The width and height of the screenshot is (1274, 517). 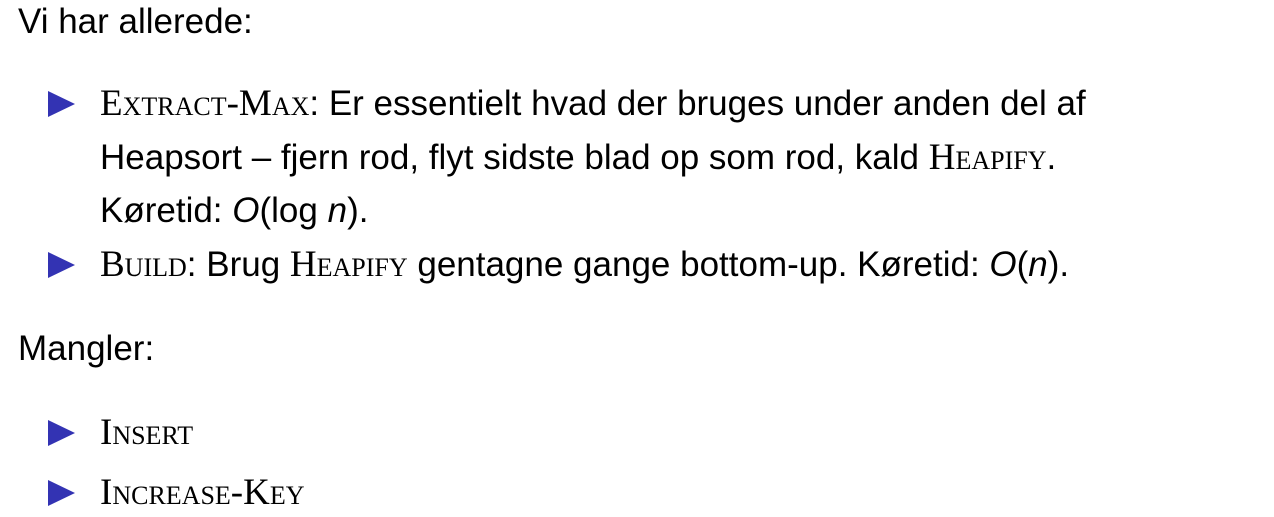 I want to click on text-segment: : Brug, so click(x=238, y=264).